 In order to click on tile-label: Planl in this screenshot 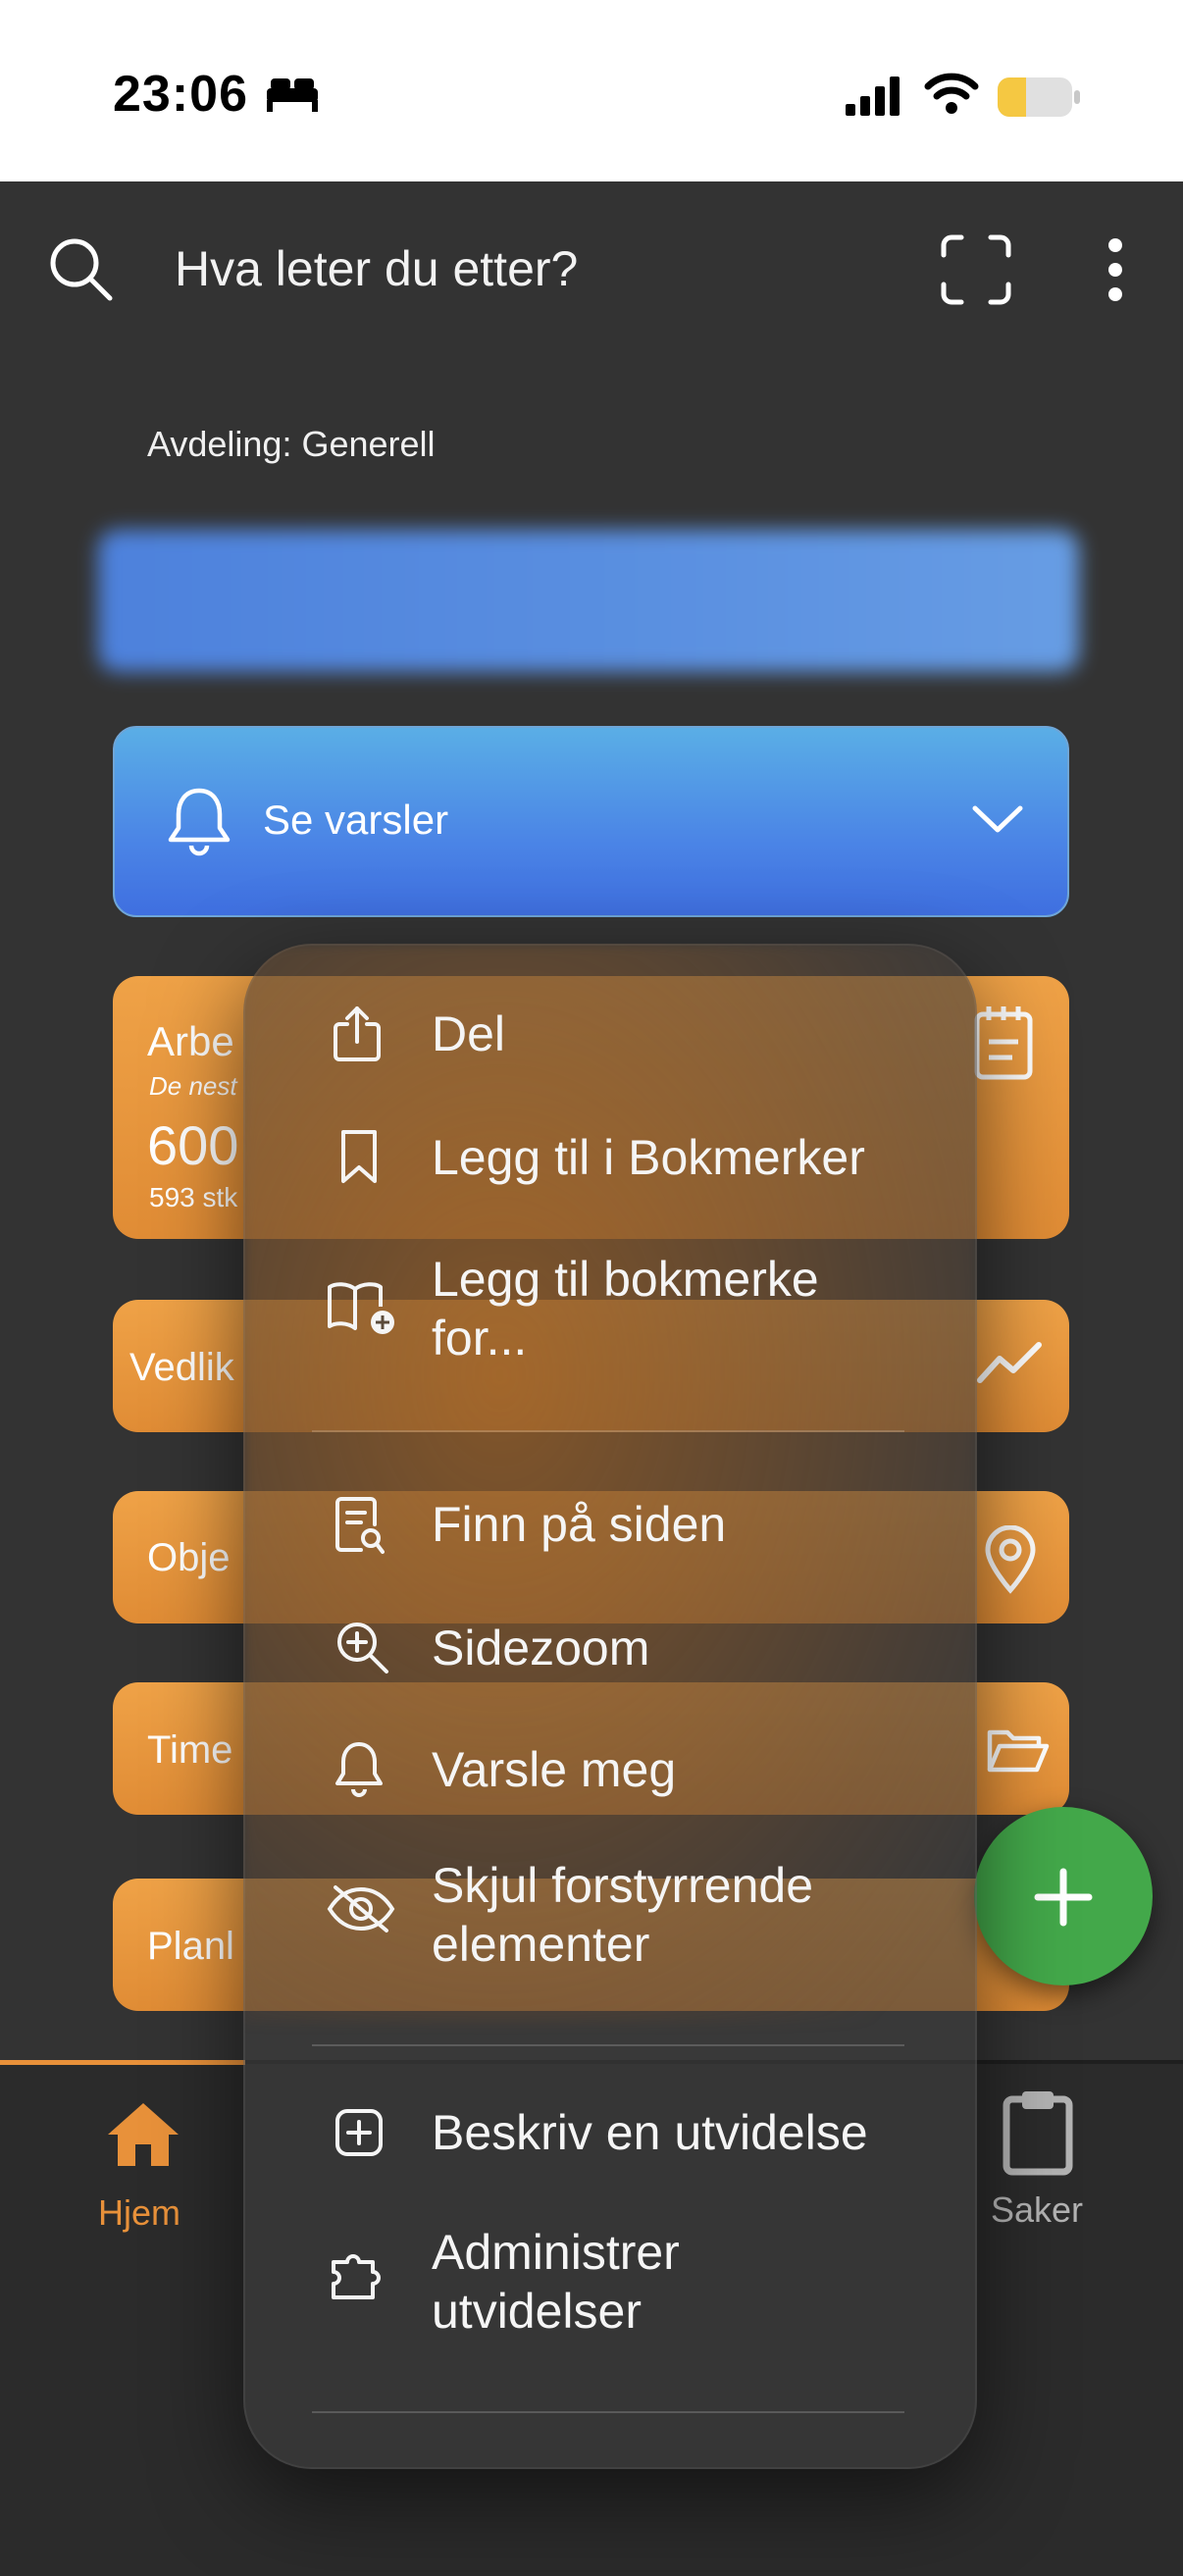, I will do `click(190, 1946)`.